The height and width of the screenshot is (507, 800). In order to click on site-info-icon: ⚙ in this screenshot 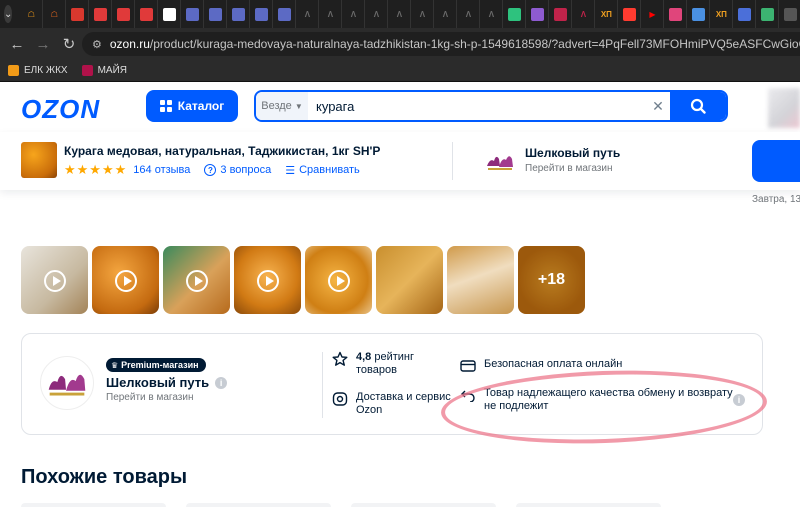, I will do `click(97, 44)`.